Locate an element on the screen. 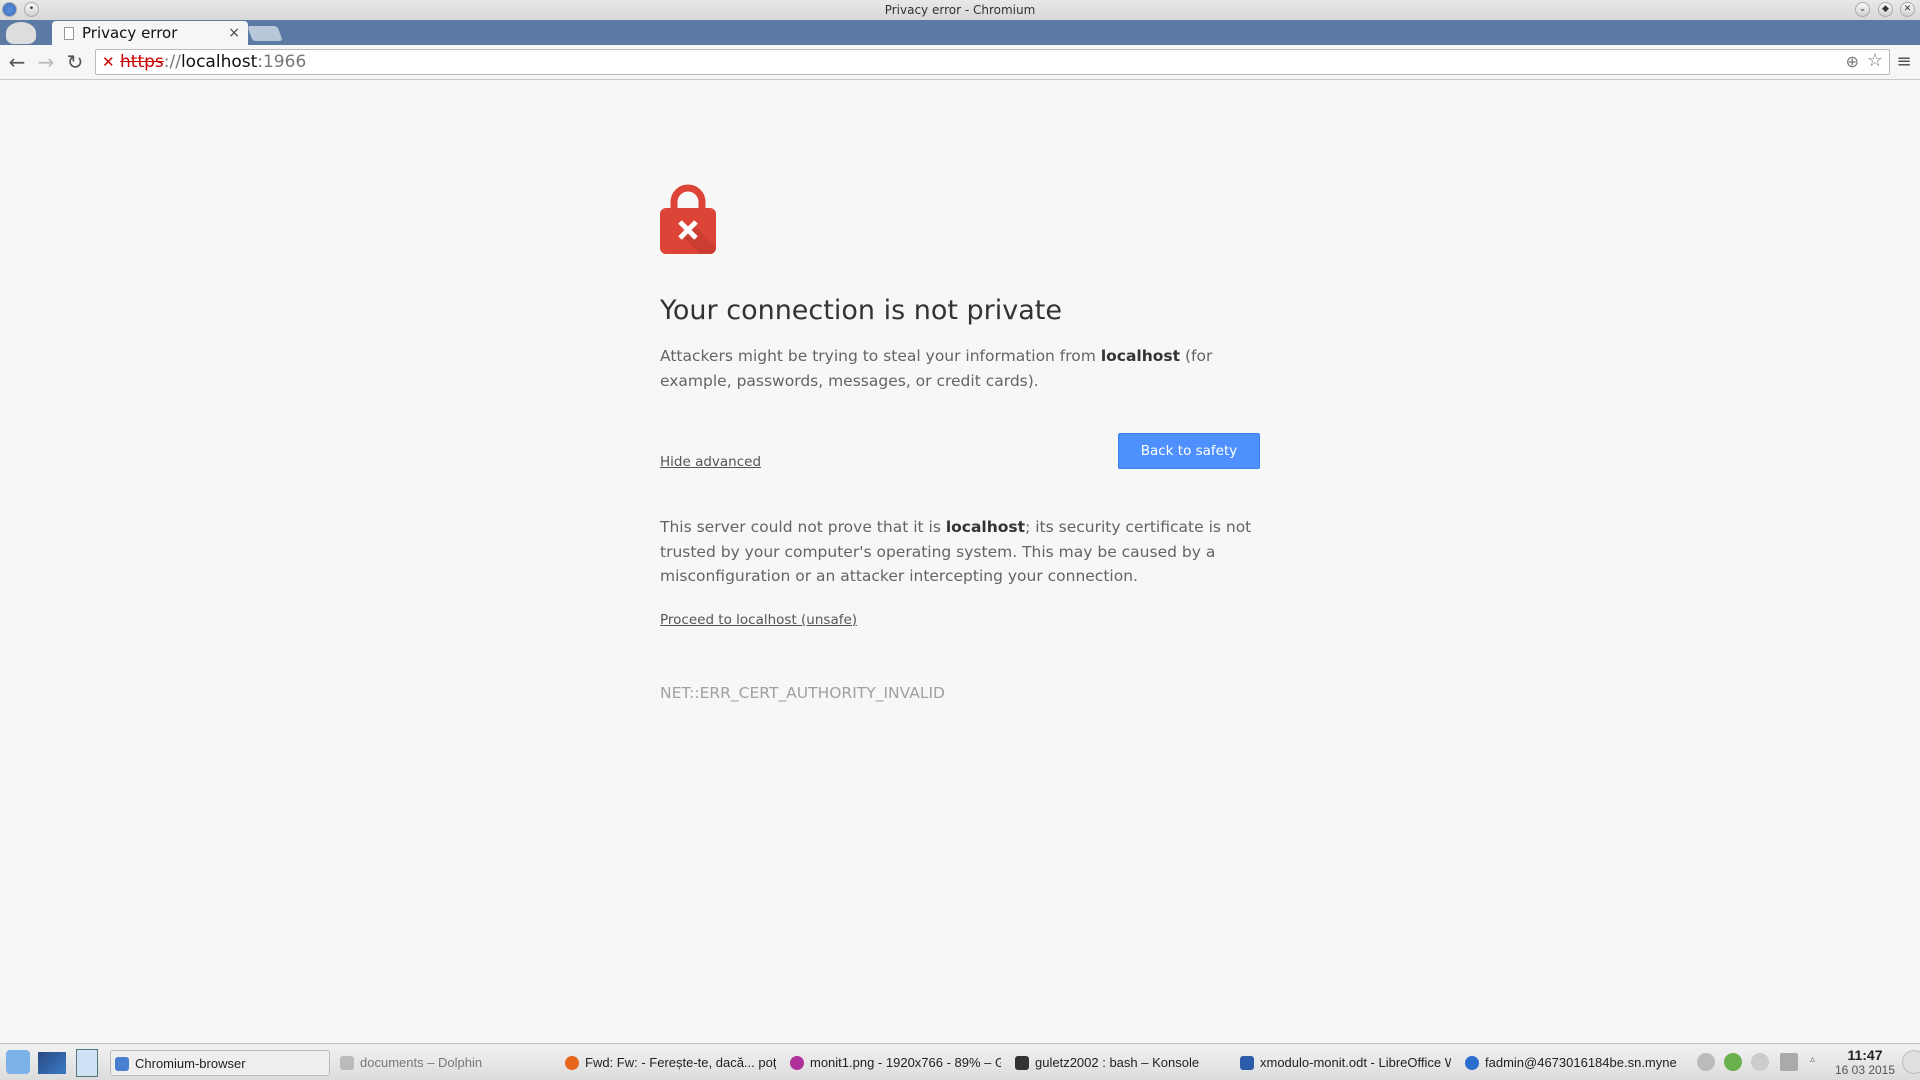 The height and width of the screenshot is (1080, 1920). page-title: Your connection is not private is located at coordinates (861, 310).